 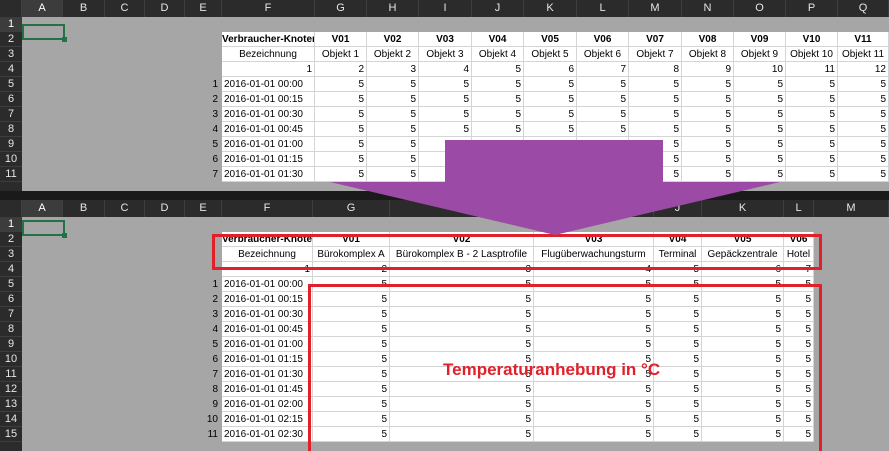 I want to click on column-header-h: H, so click(x=393, y=8).